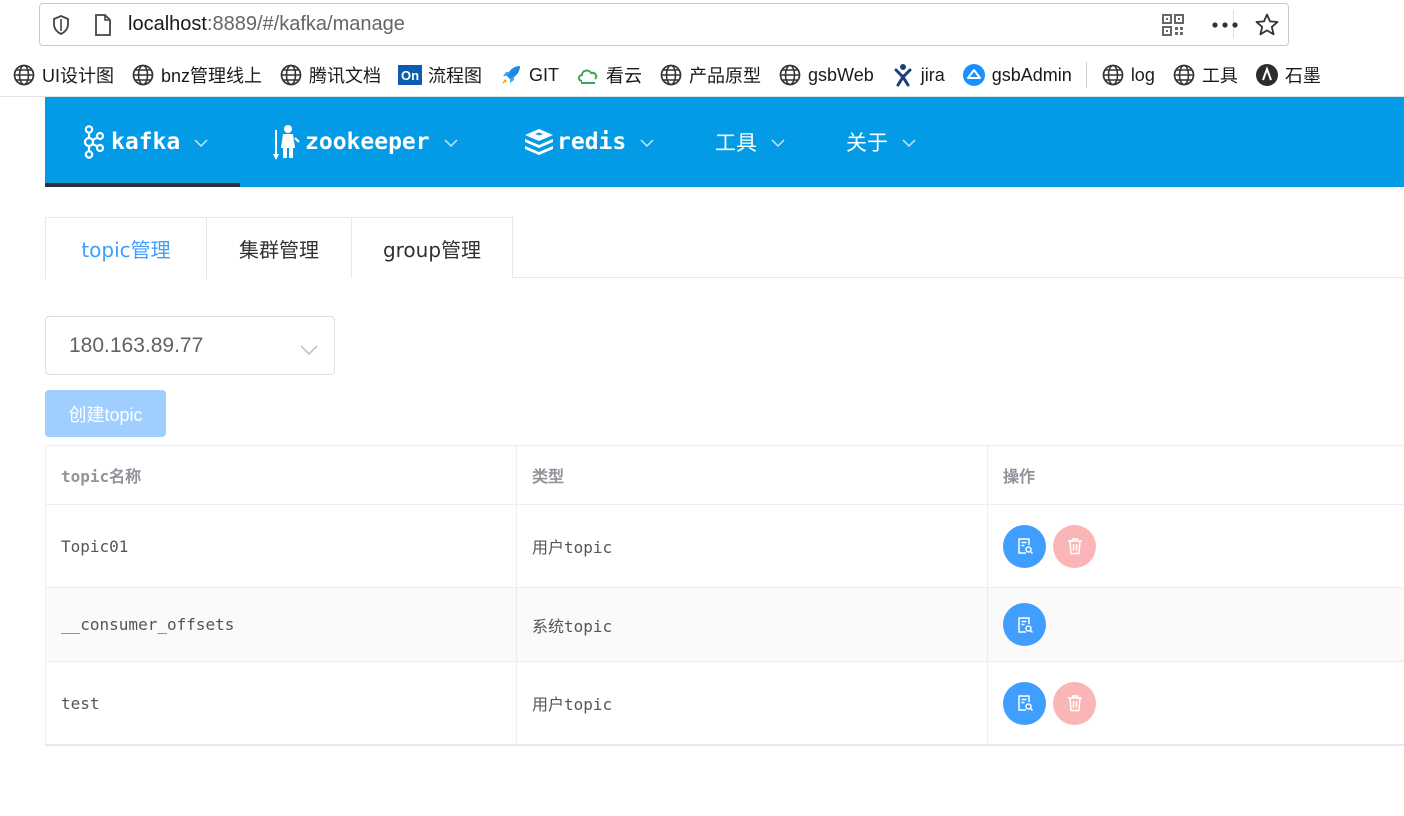 The height and width of the screenshot is (816, 1404). Describe the element at coordinates (126, 248) in the screenshot. I see `tab-topic-manage: topic管理` at that location.